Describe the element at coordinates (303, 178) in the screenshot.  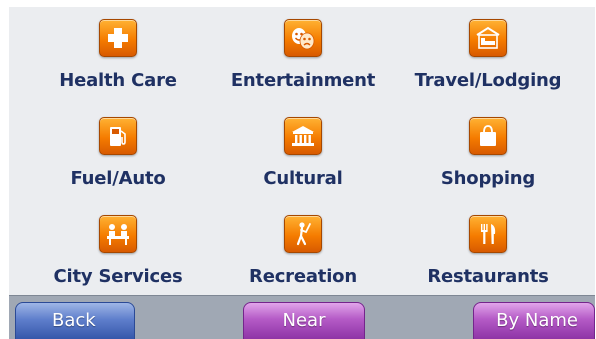
I see `category-label: Cultural` at that location.